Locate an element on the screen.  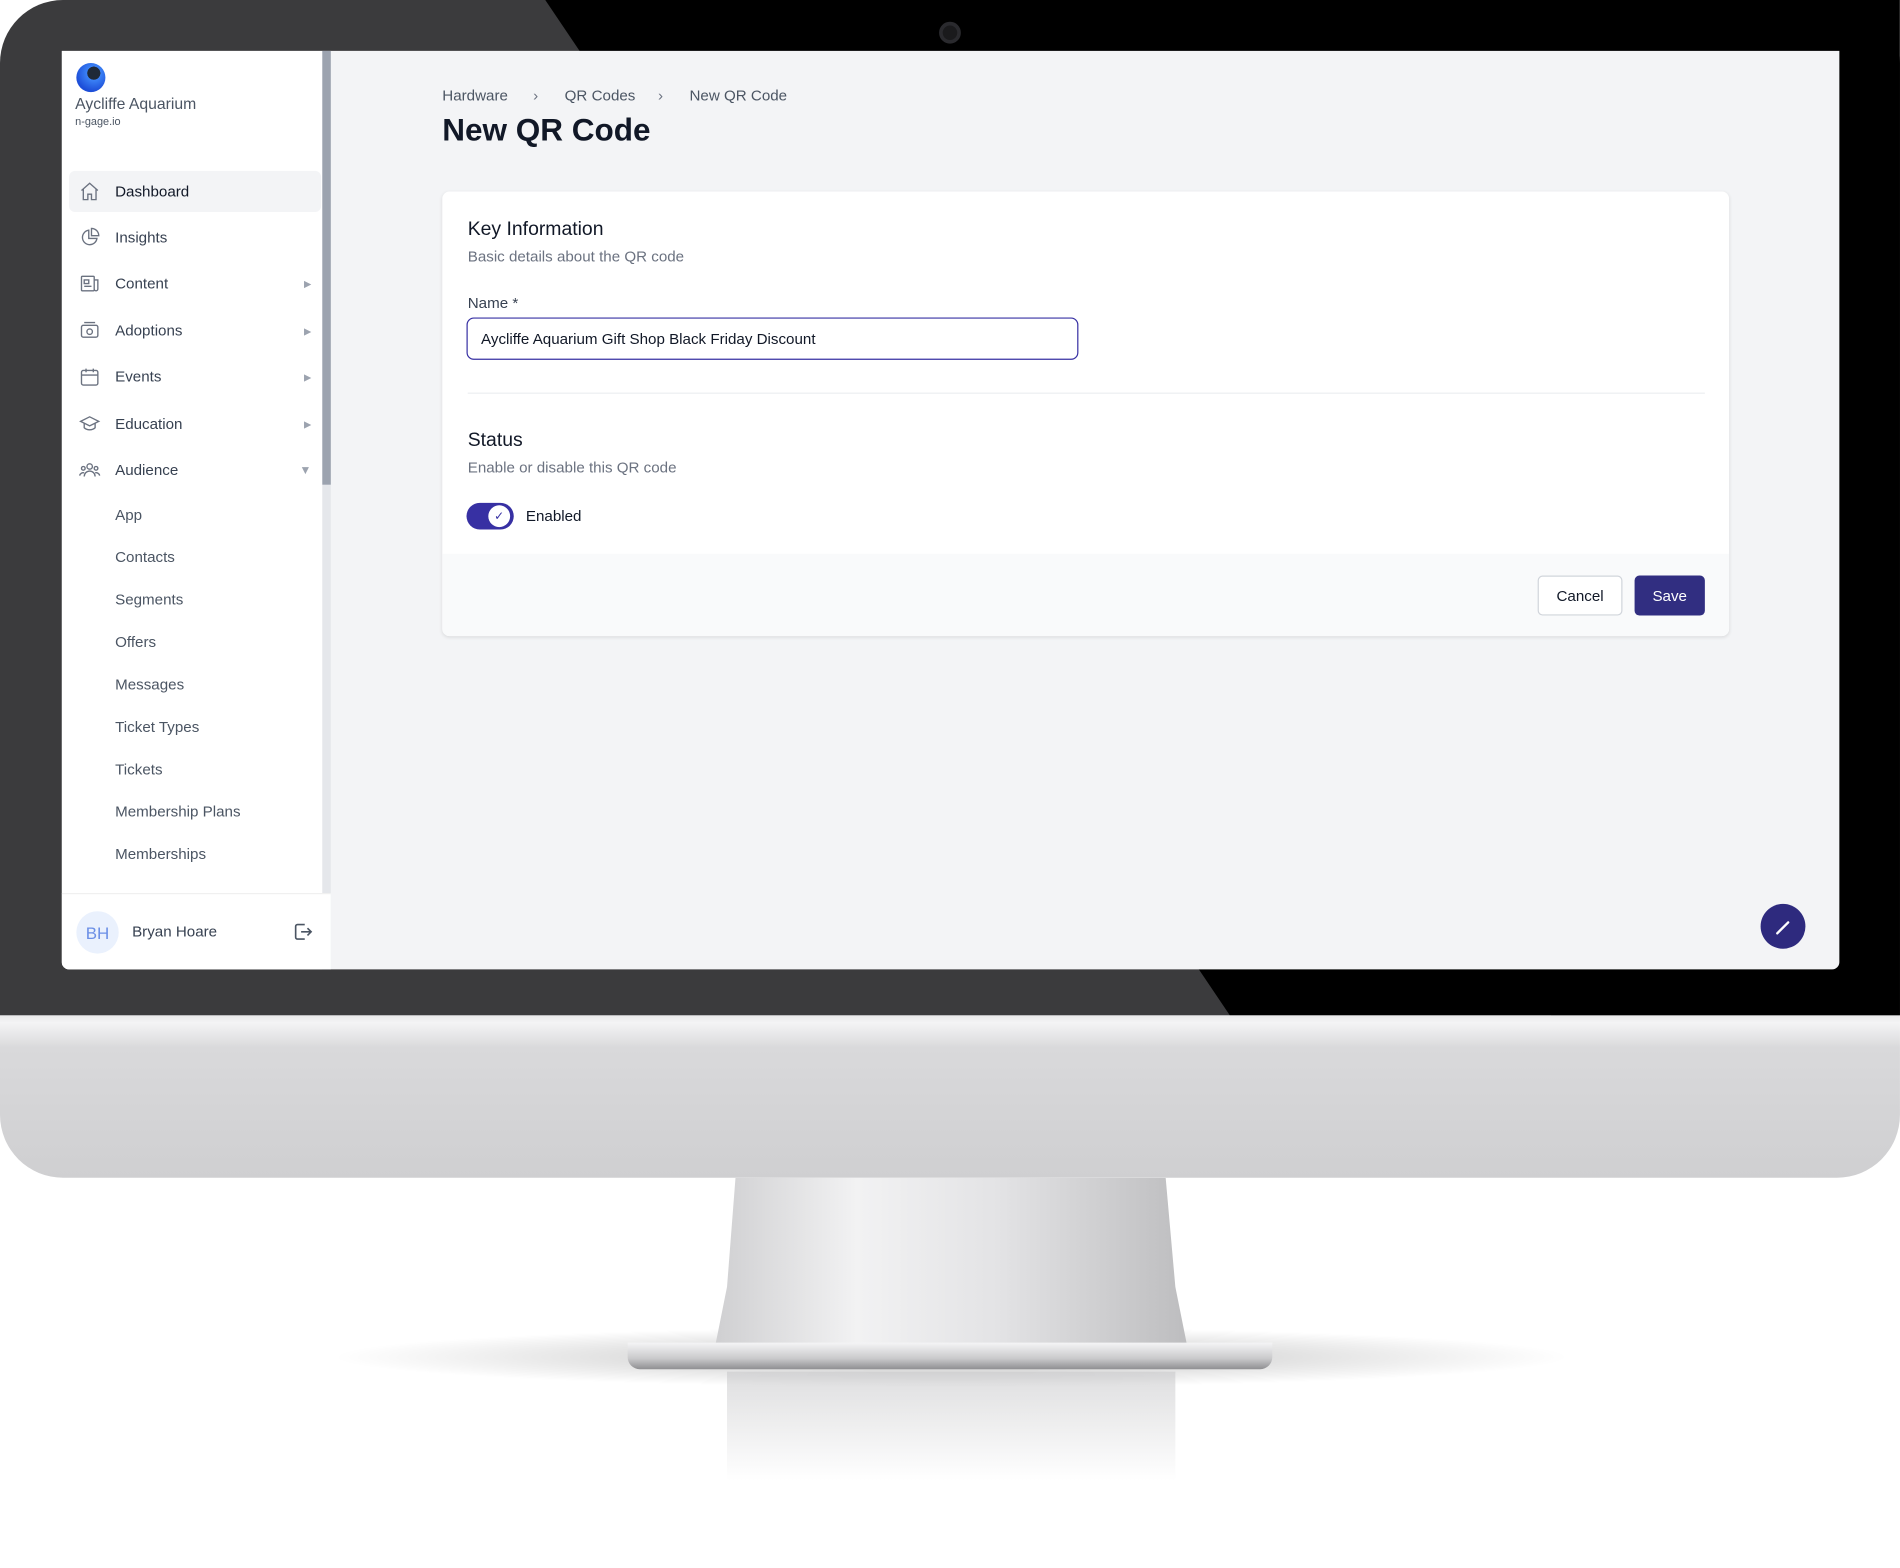
org-domain: n-gage.io is located at coordinates (98, 121).